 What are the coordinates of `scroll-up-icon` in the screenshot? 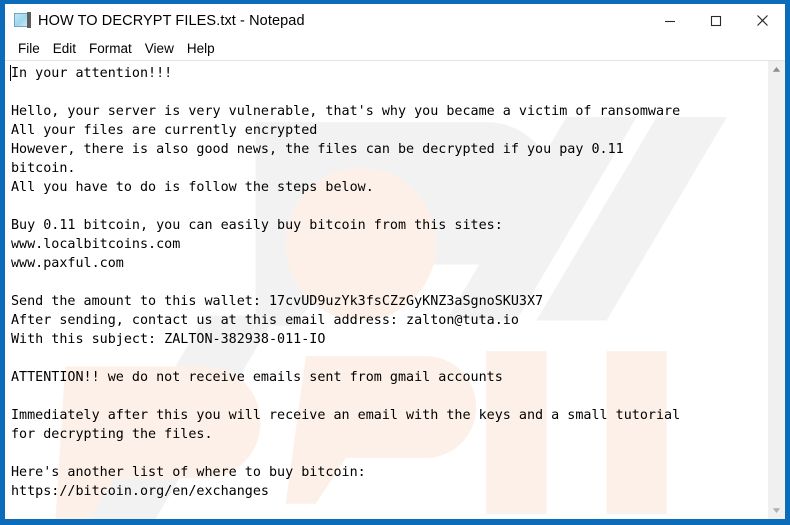 It's located at (776, 69).